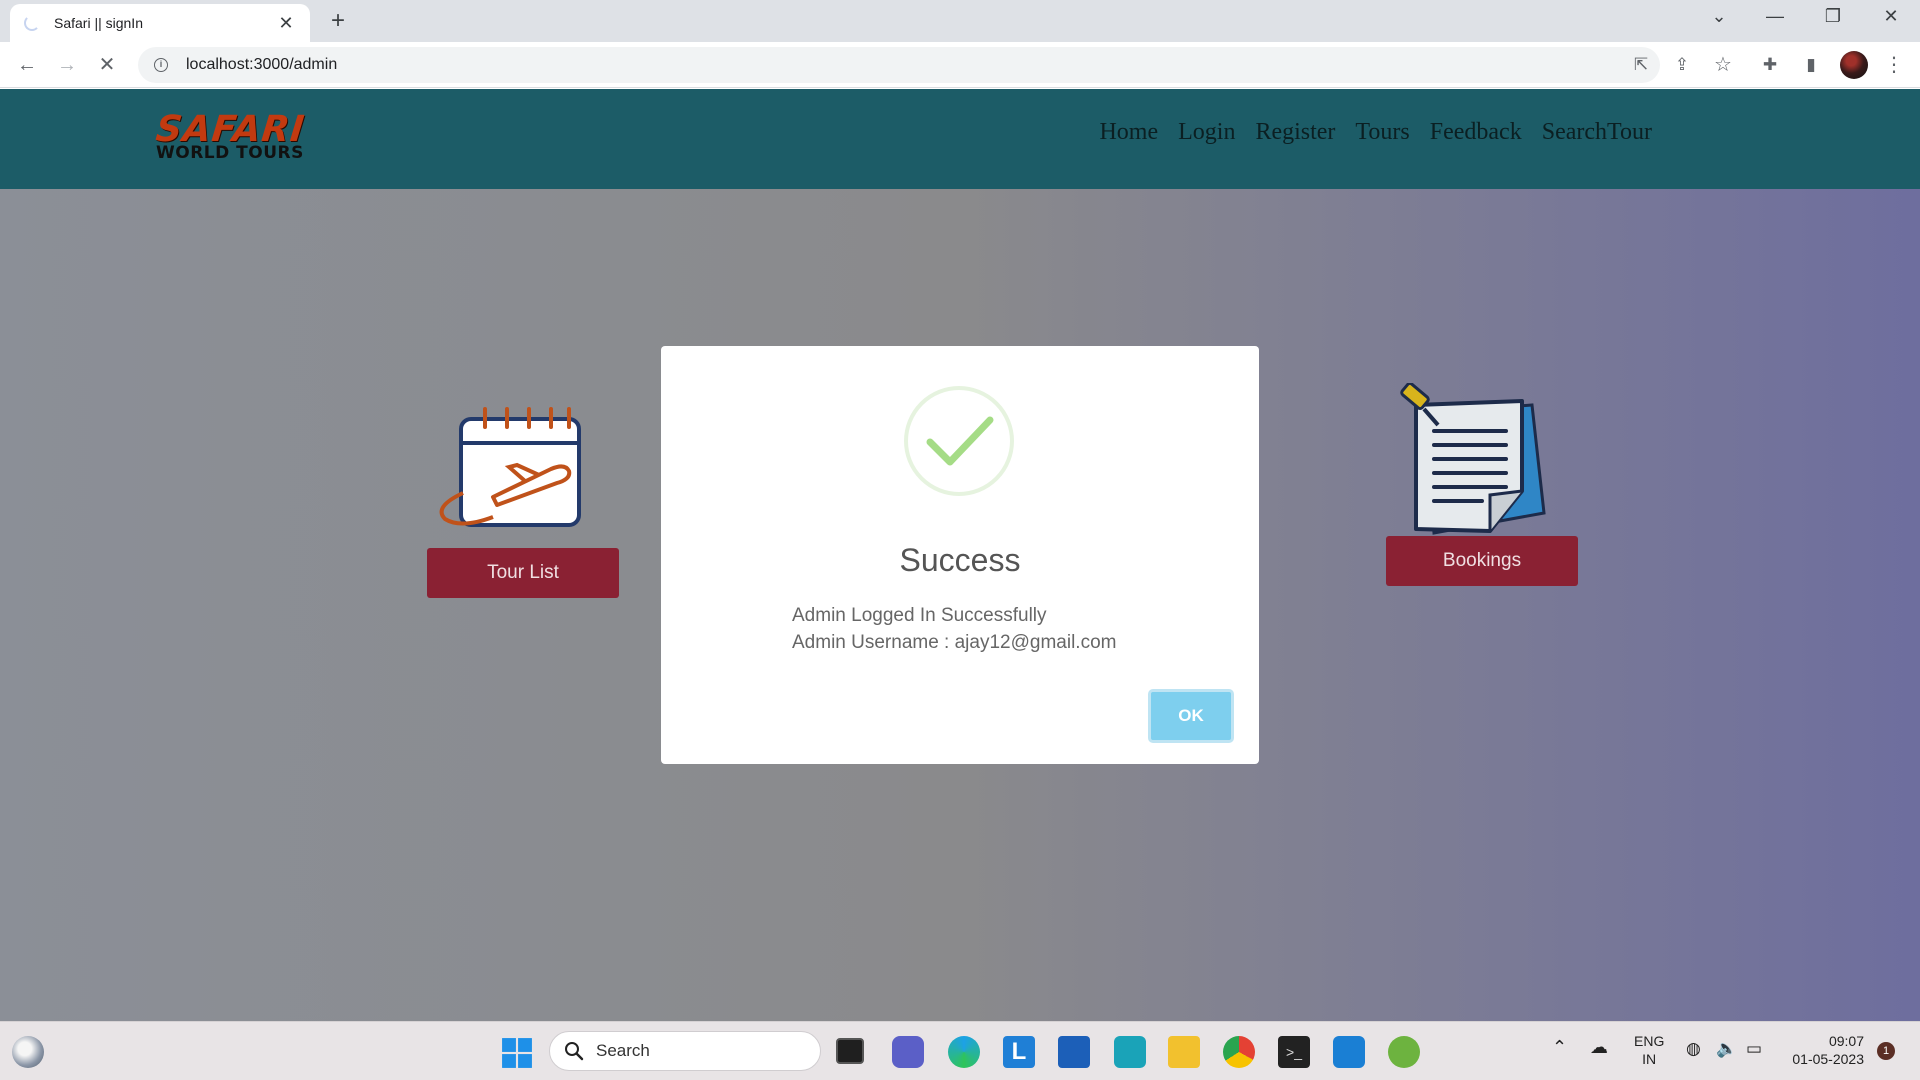 This screenshot has height=1080, width=1920. I want to click on nav-feedback: Feedback, so click(1476, 132).